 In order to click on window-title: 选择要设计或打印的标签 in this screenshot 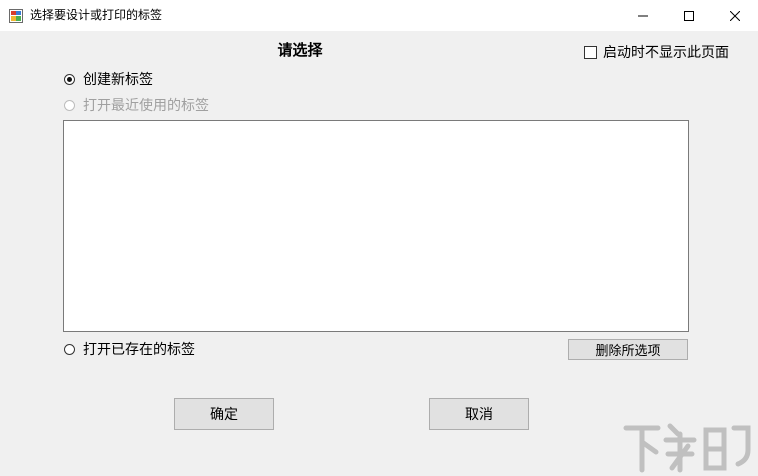, I will do `click(96, 15)`.